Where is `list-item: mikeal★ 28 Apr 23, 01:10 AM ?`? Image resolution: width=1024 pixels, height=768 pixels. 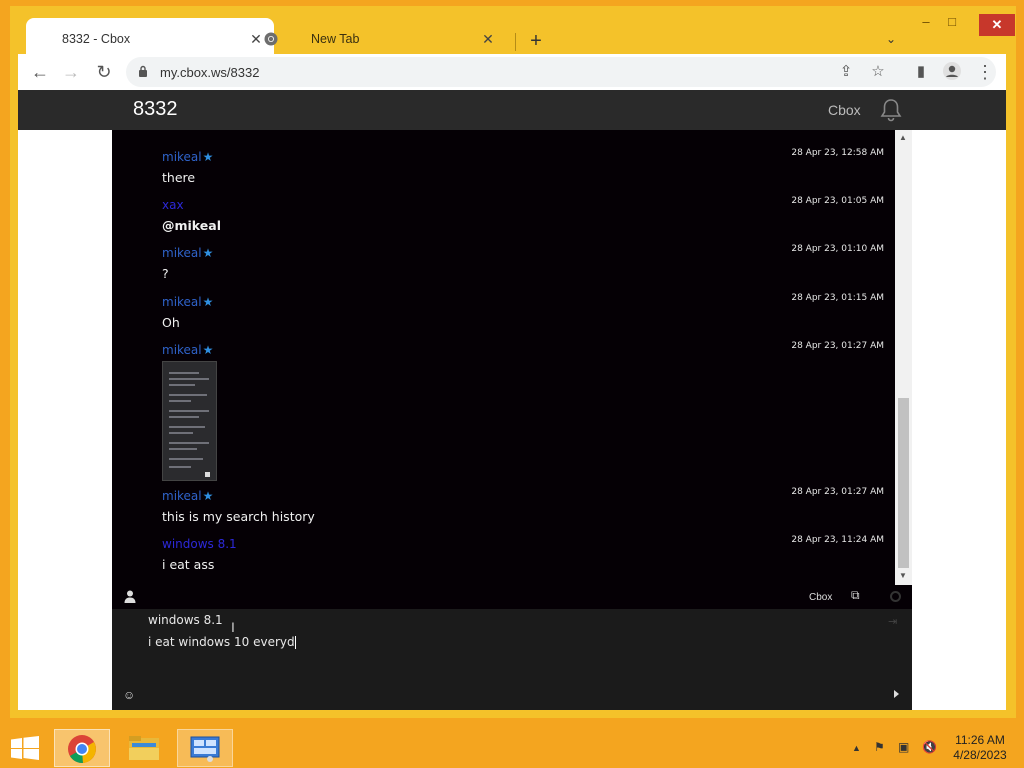 list-item: mikeal★ 28 Apr 23, 01:10 AM ? is located at coordinates (523, 262).